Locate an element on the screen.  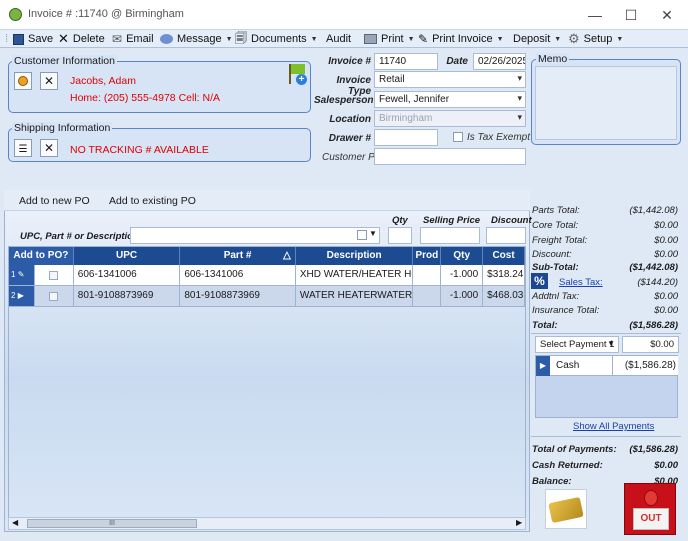
location-select: Birmingham is located at coordinates (450, 118).